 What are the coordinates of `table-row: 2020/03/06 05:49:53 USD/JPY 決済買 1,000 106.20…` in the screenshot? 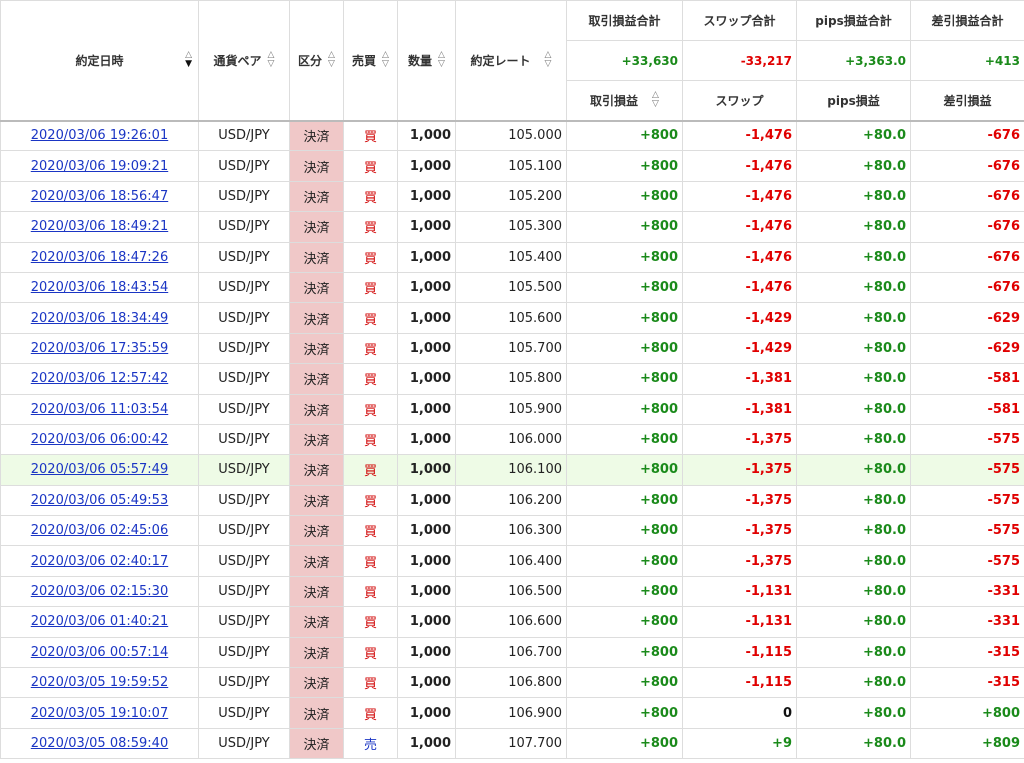 It's located at (512, 500).